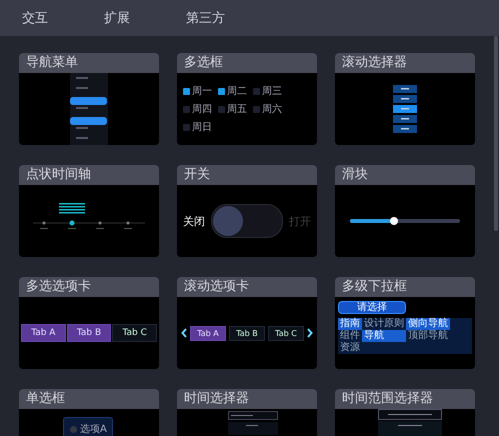 This screenshot has height=436, width=499. I want to click on cascader-option: 指南, so click(350, 324).